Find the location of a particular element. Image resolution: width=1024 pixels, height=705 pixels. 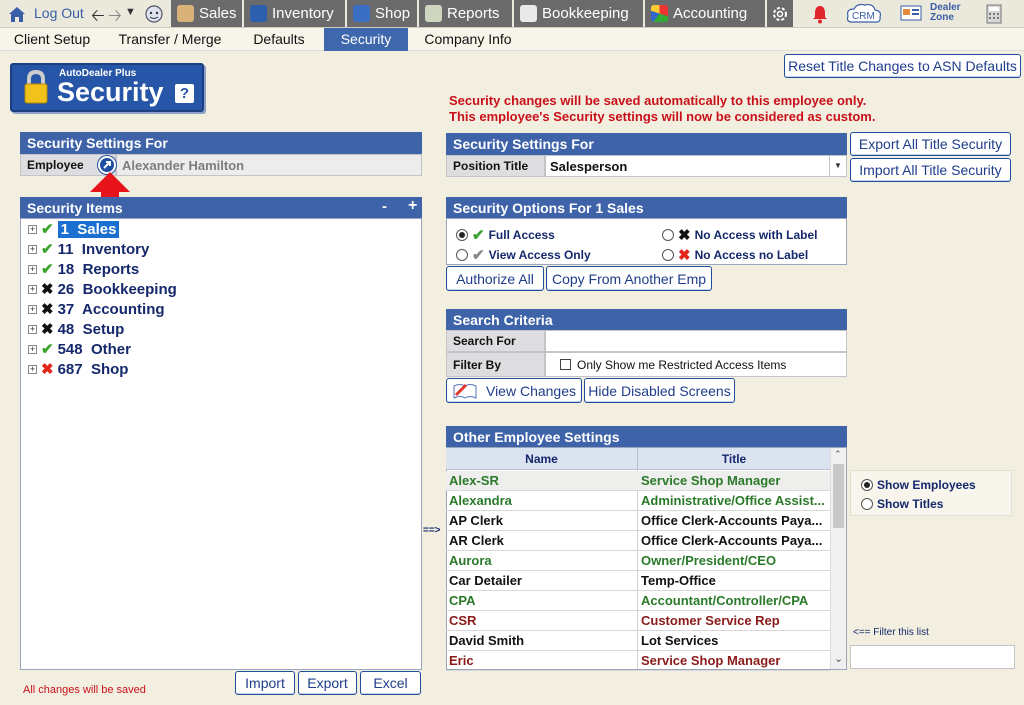

full-access-radio is located at coordinates (462, 235).